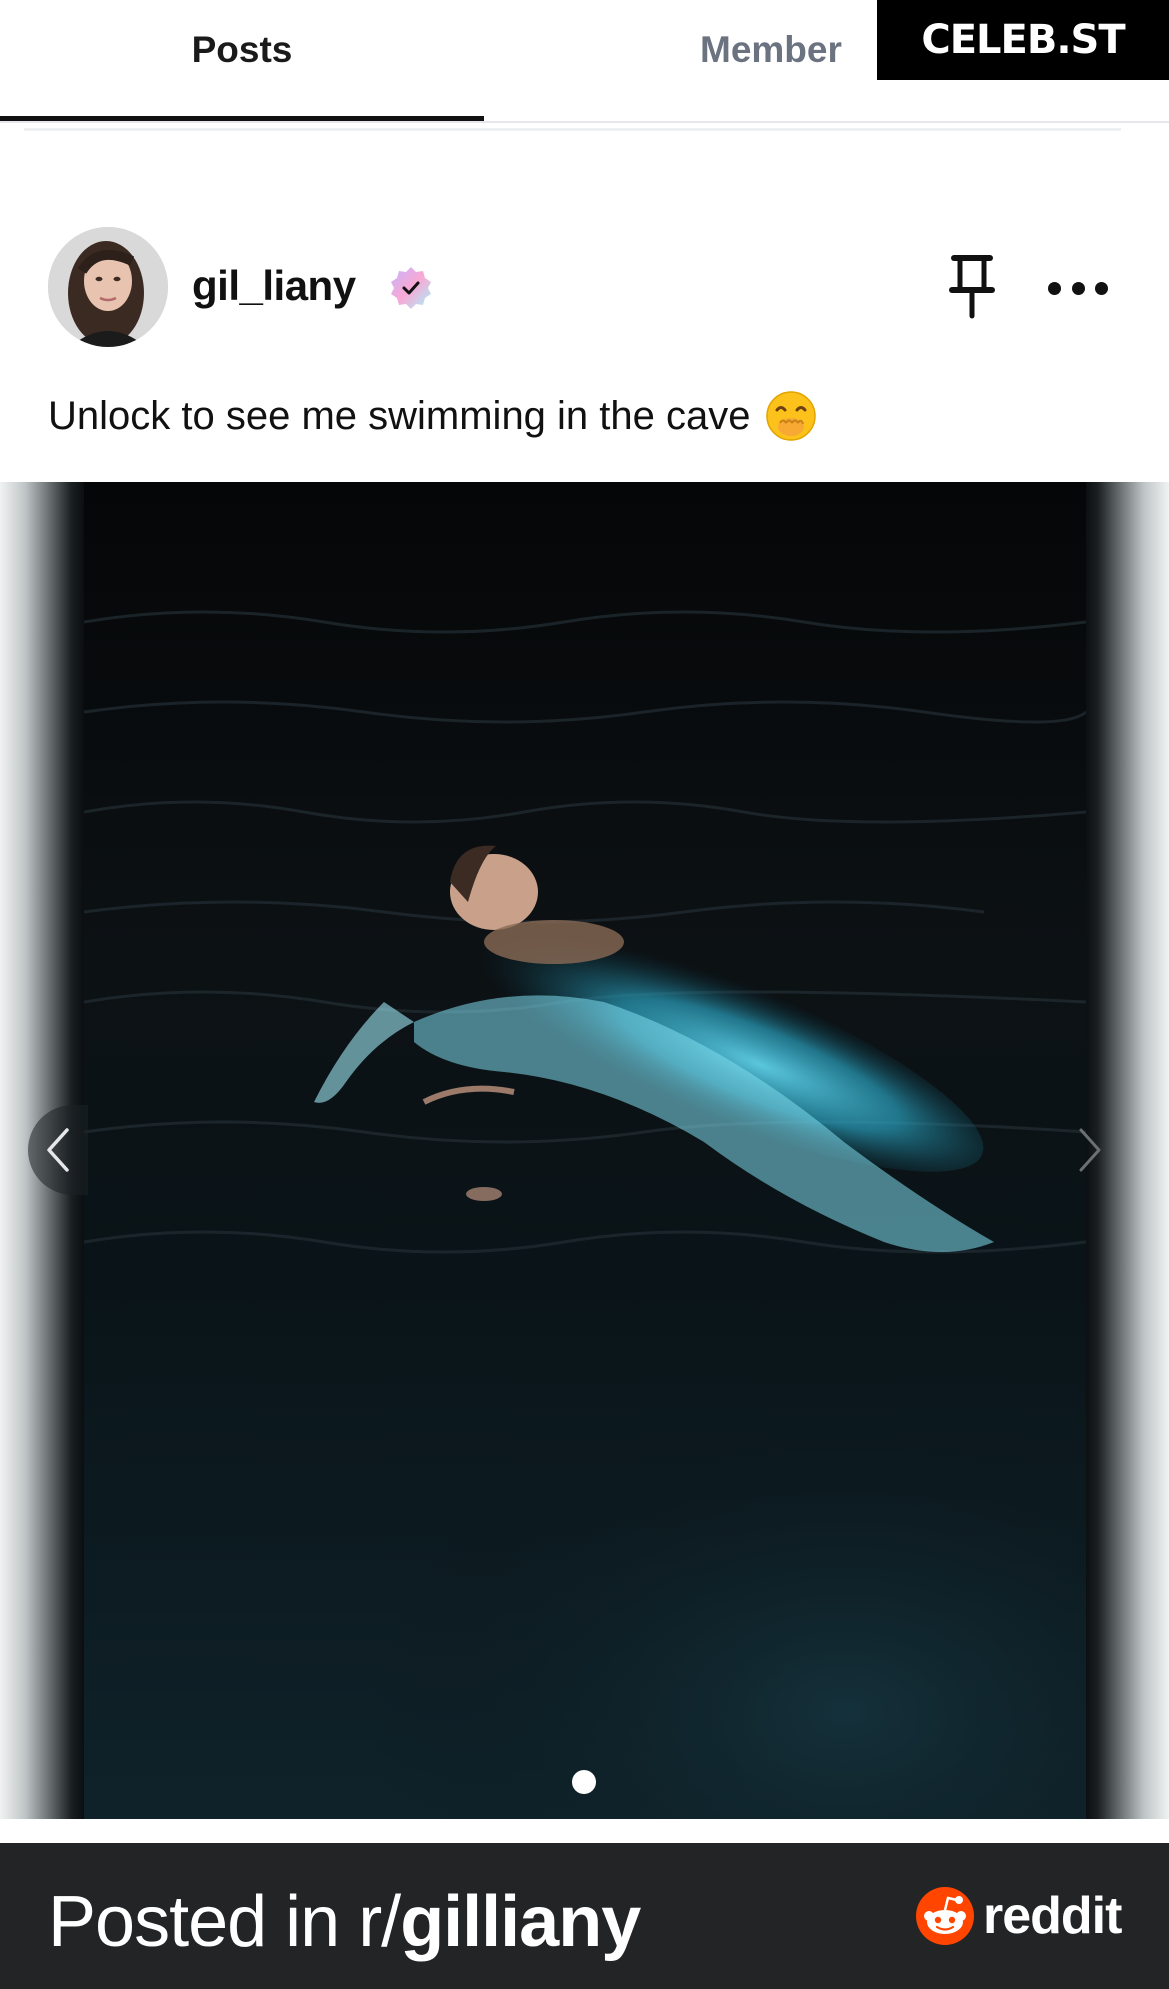 This screenshot has height=1989, width=1169. What do you see at coordinates (1052, 1916) in the screenshot?
I see `reddit-wordmark: reddit` at bounding box center [1052, 1916].